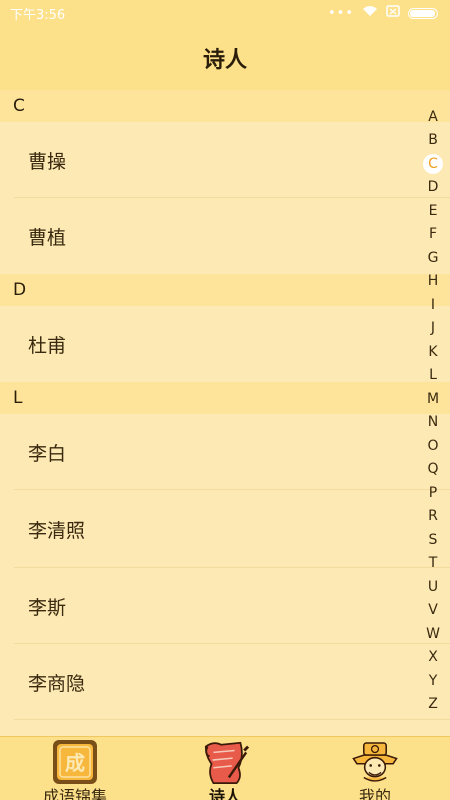  I want to click on tab-label: 成语锦集, so click(74, 793).